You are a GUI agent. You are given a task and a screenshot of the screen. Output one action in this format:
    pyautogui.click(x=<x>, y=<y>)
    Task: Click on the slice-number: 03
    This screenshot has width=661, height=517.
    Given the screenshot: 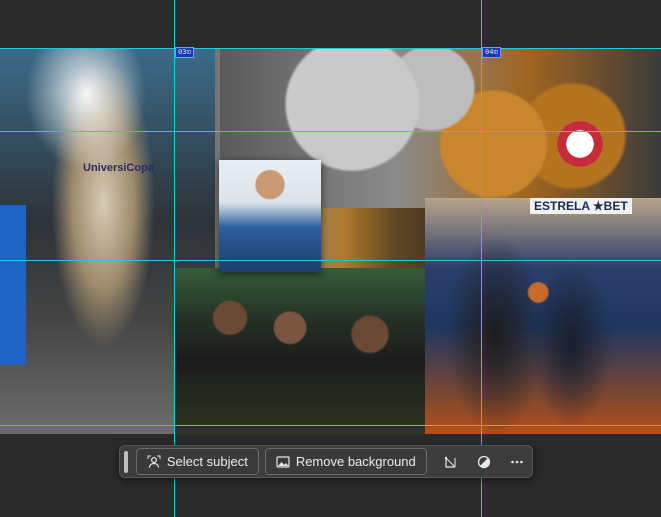 What is the action you would take?
    pyautogui.click(x=182, y=52)
    